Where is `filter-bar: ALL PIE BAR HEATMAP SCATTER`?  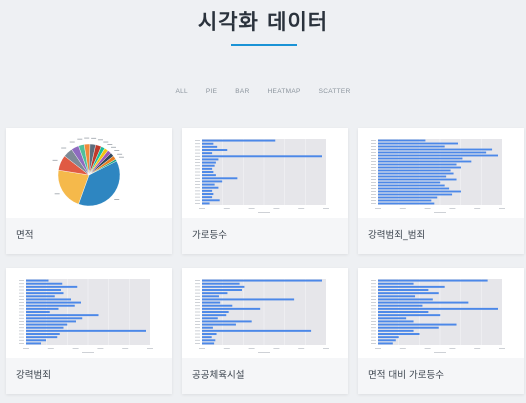 filter-bar: ALL PIE BAR HEATMAP SCATTER is located at coordinates (263, 91).